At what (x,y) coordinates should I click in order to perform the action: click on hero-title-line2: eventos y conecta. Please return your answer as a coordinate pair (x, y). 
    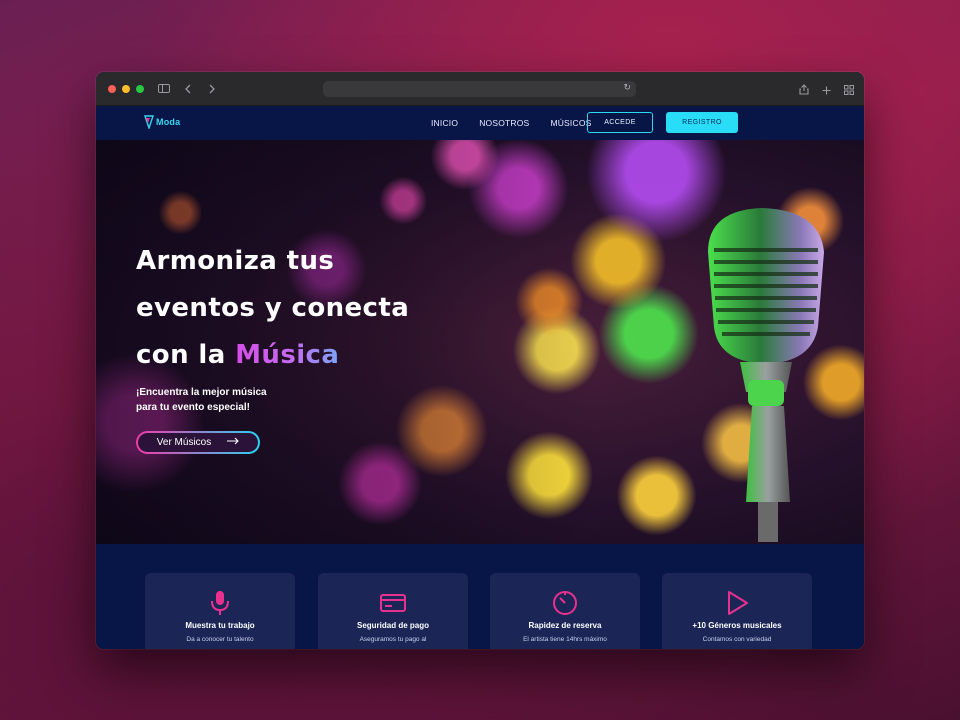
    Looking at the image, I should click on (273, 308).